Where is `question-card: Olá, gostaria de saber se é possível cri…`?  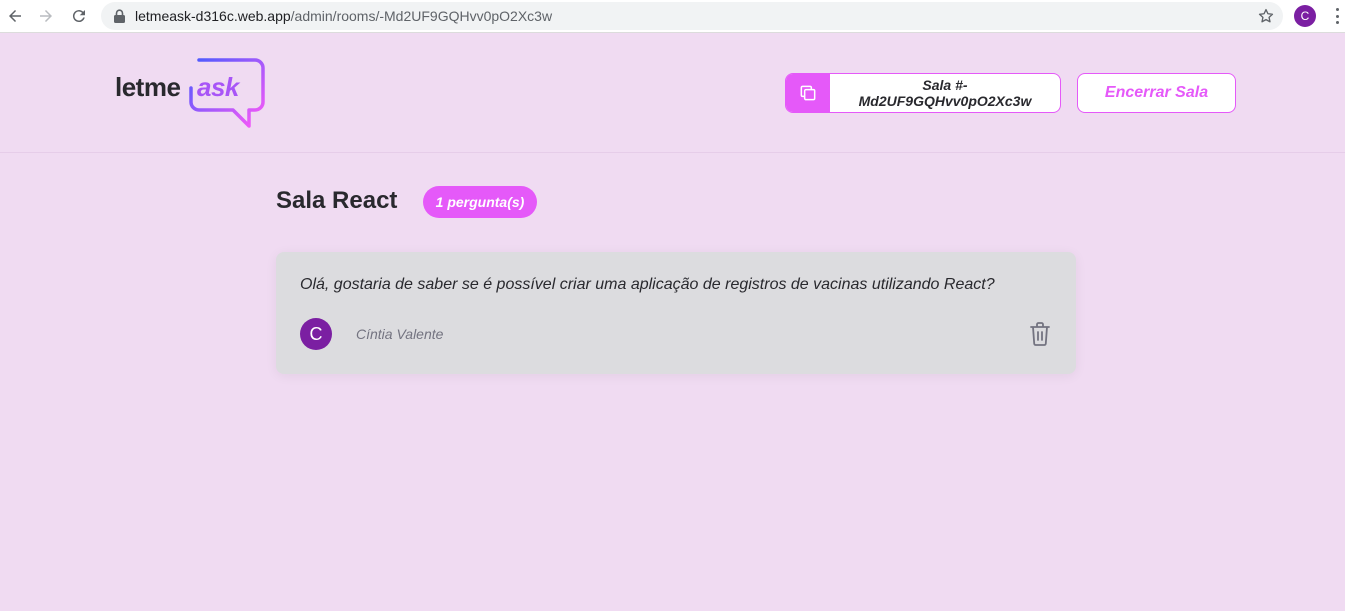
question-card: Olá, gostaria de saber se é possível cri… is located at coordinates (676, 313).